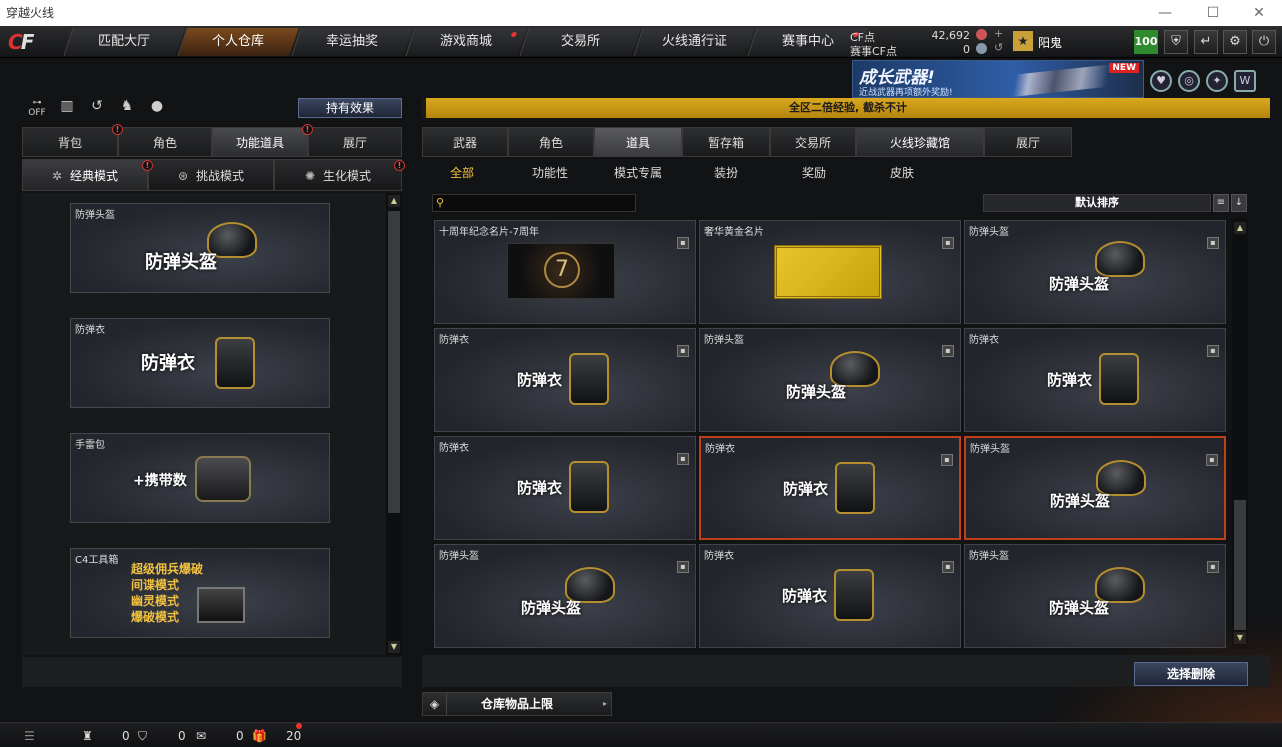  I want to click on select-delete-button: 选择删除, so click(1191, 674).